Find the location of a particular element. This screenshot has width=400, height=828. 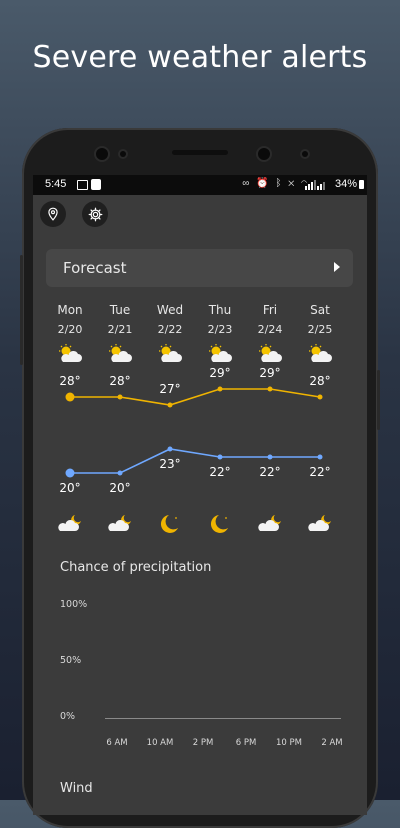

app-icon is located at coordinates (96, 184).